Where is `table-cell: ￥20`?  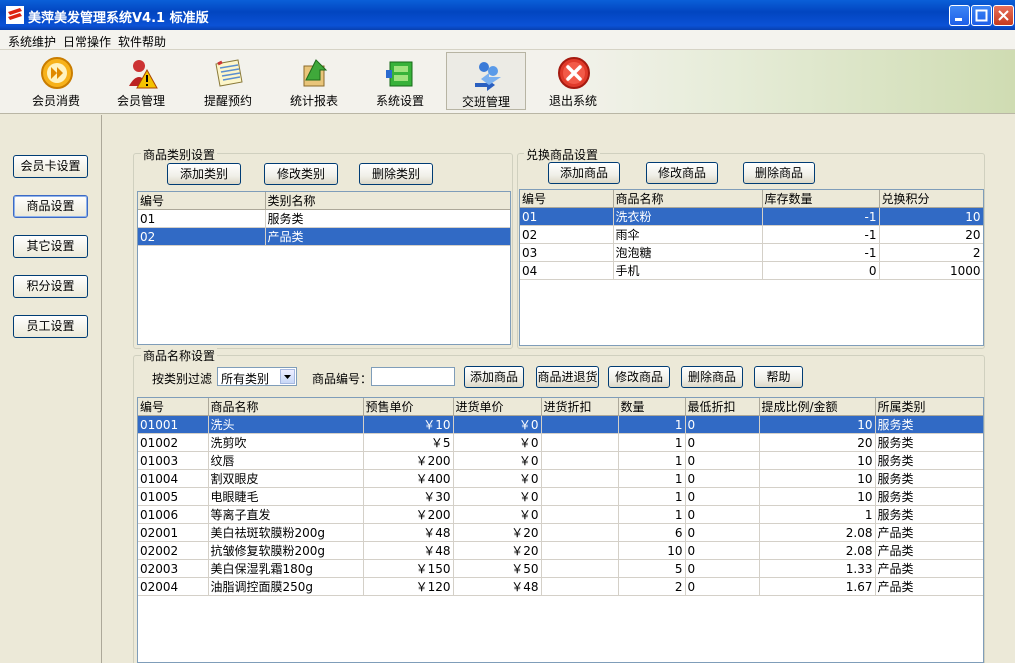
table-cell: ￥20 is located at coordinates (497, 532).